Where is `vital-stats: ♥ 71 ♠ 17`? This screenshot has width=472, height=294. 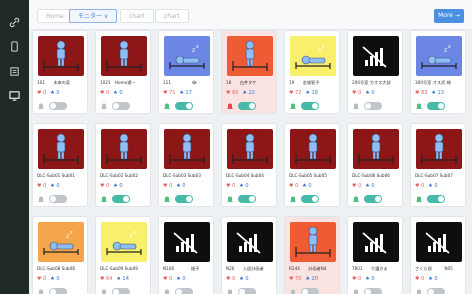
vital-stats: ♥ 71 ♠ 17 is located at coordinates (188, 94).